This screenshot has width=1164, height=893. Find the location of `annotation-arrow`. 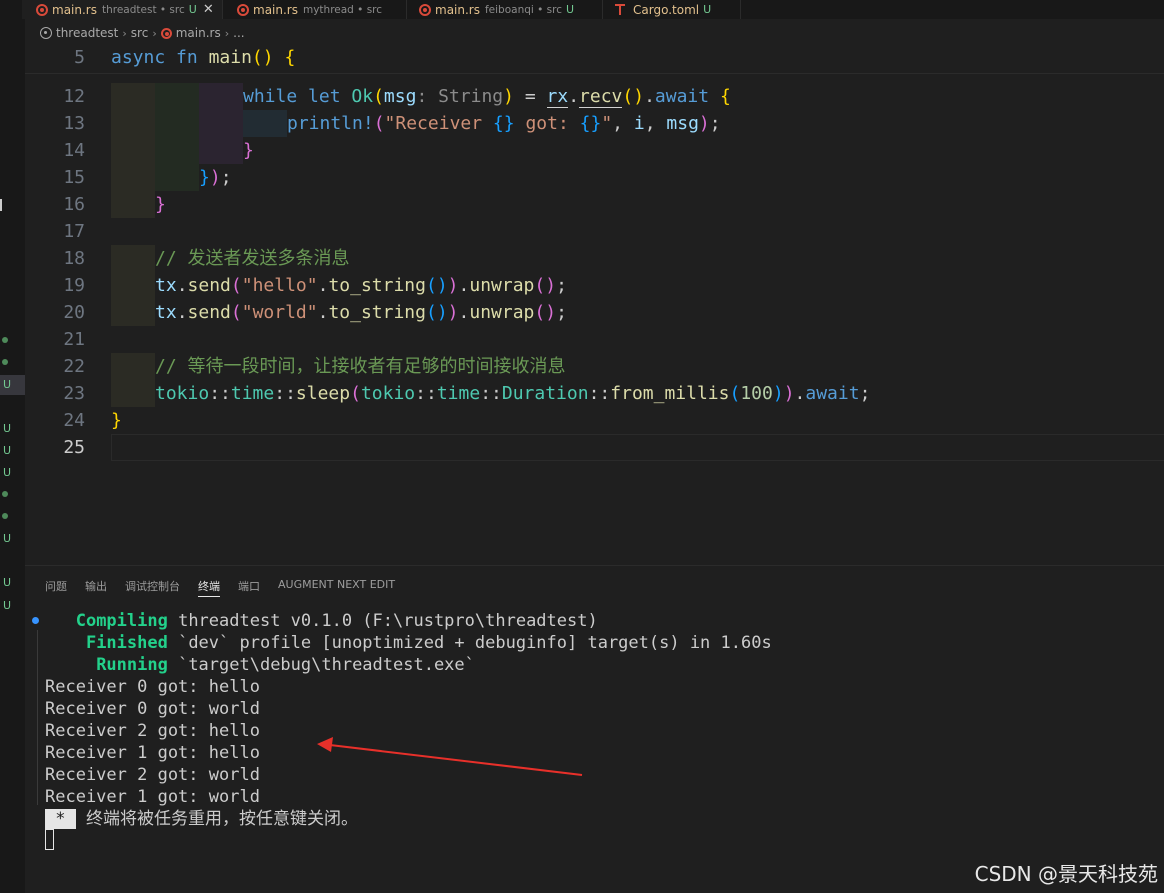

annotation-arrow is located at coordinates (450, 756).